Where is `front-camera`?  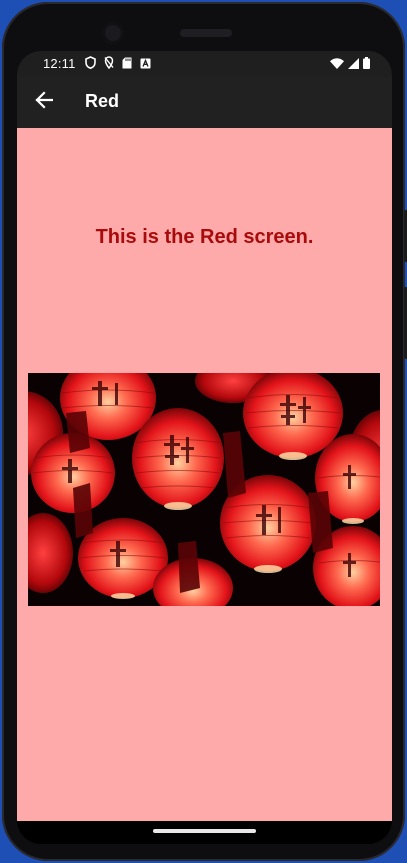
front-camera is located at coordinates (113, 33).